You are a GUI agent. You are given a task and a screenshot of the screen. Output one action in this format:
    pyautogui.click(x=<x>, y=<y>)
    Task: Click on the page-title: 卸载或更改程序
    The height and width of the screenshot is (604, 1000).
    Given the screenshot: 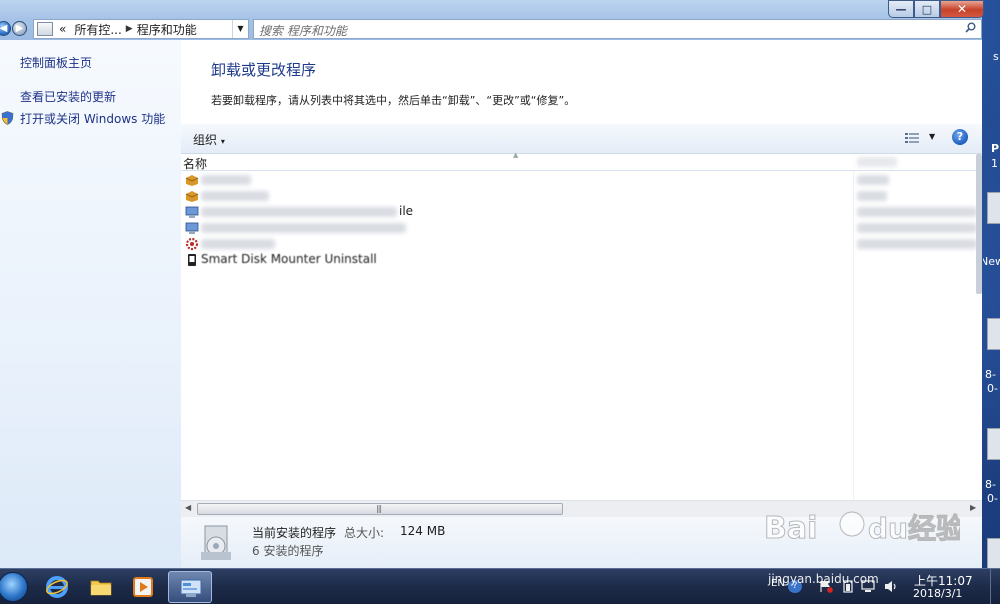 What is the action you would take?
    pyautogui.click(x=264, y=70)
    